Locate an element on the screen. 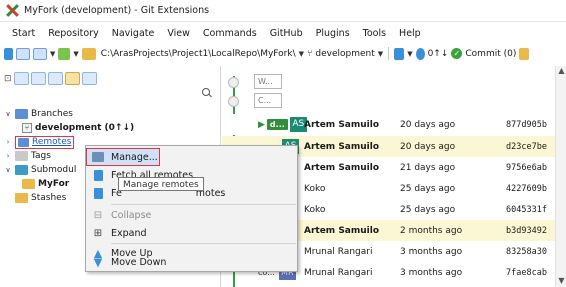  push-icon is located at coordinates (420, 53).